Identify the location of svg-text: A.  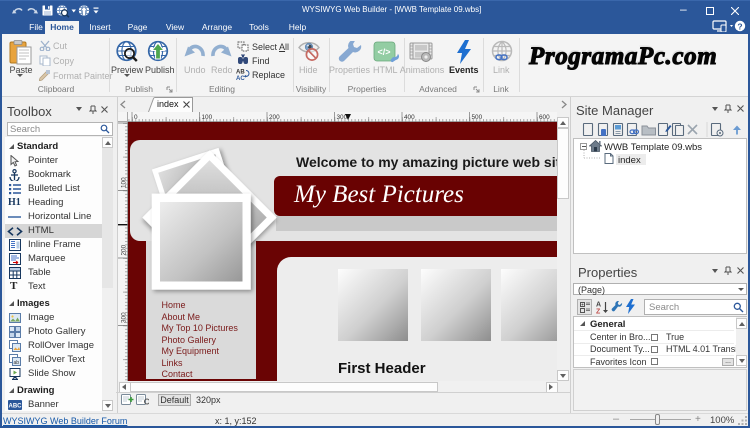
(598, 305).